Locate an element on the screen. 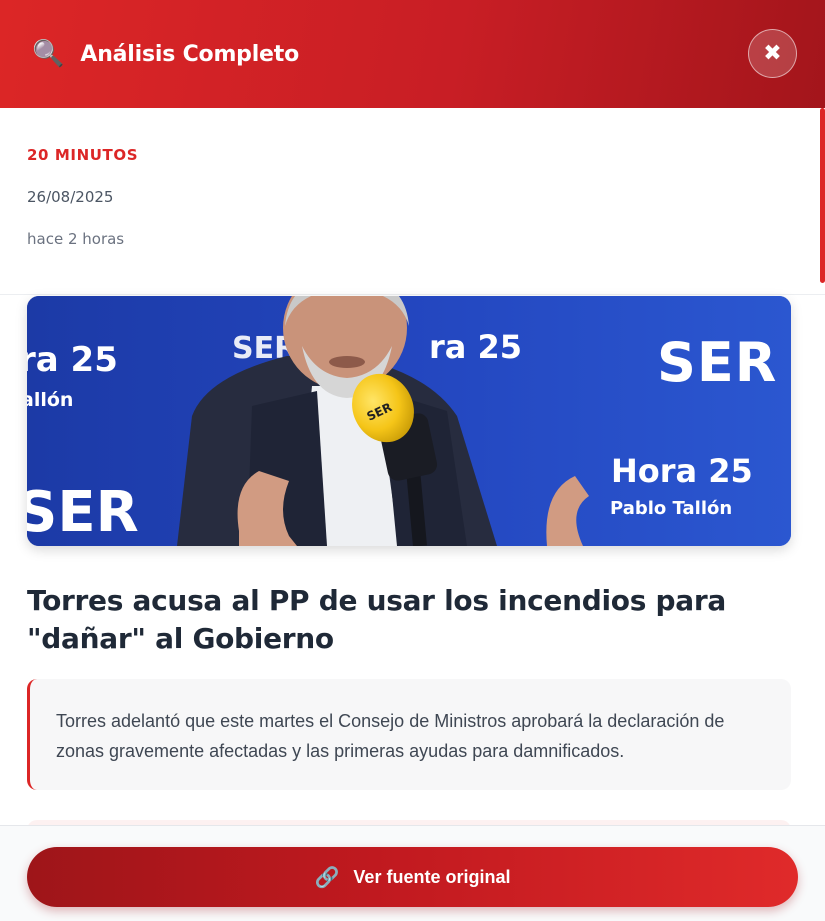 This screenshot has width=825, height=921. close-icon: ✖ is located at coordinates (772, 53).